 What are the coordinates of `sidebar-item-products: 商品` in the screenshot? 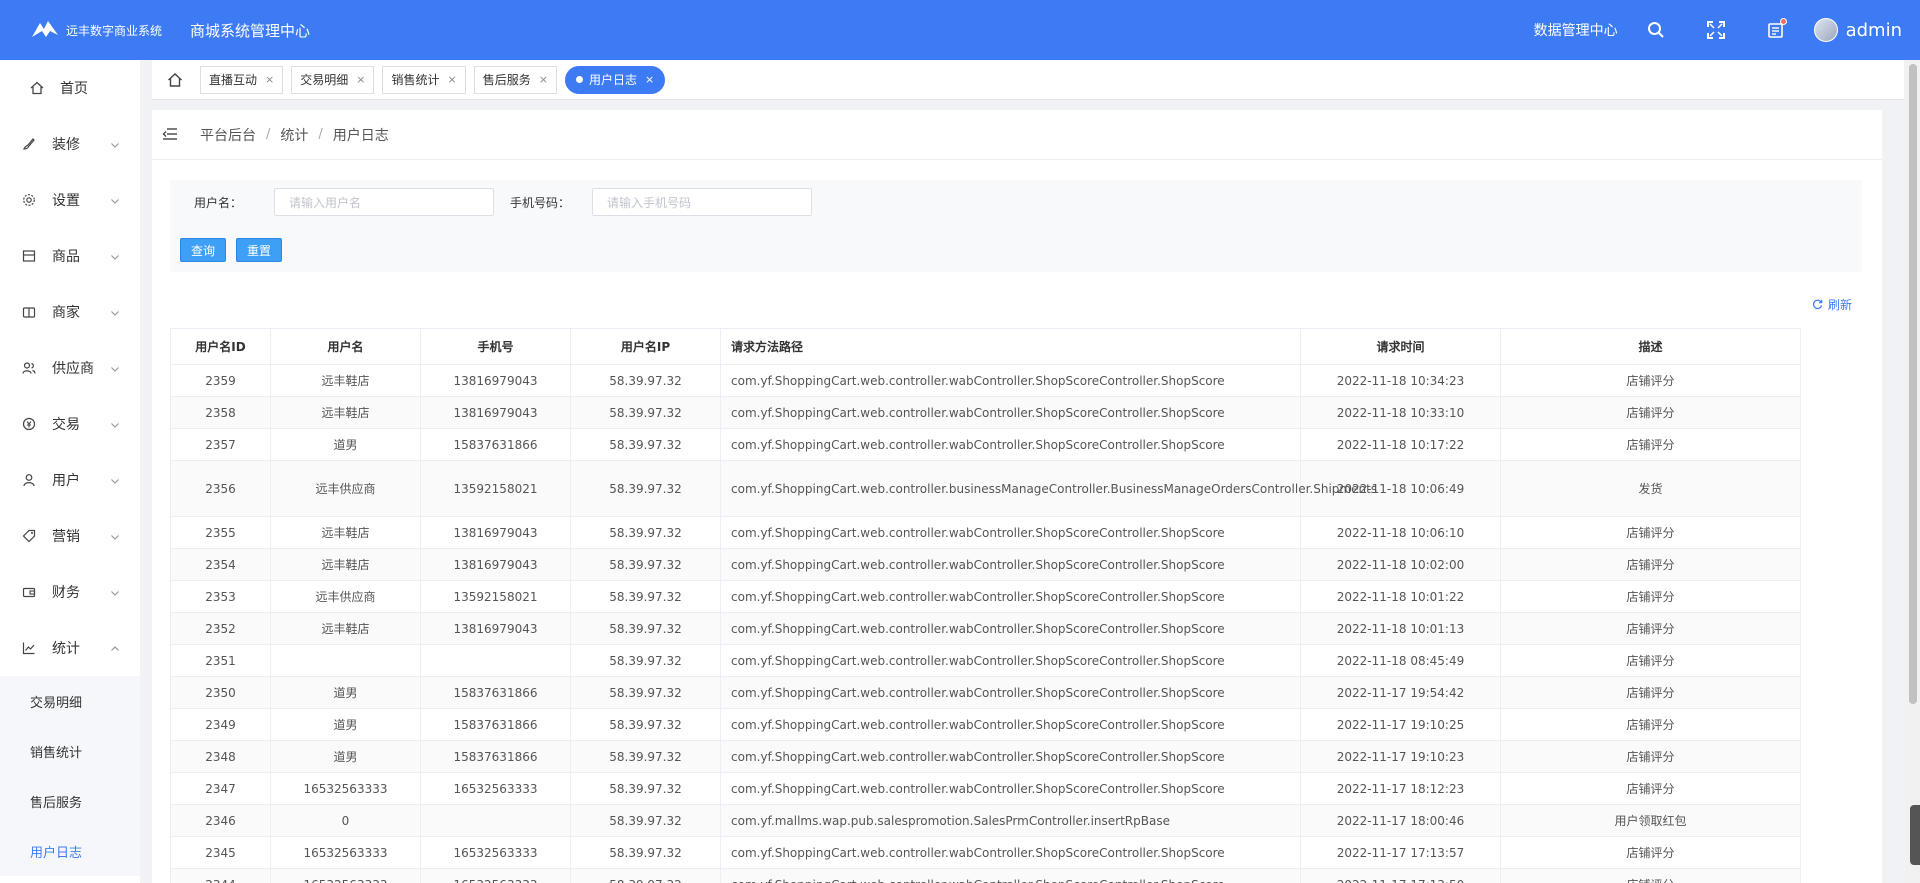 It's located at (70, 256).